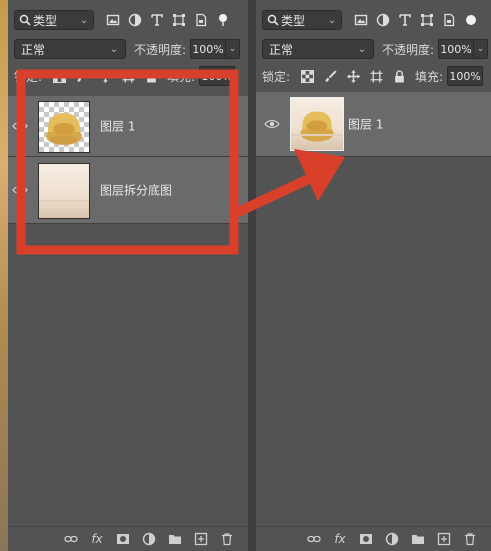  I want to click on layer-thumbnail-room, so click(64, 191).